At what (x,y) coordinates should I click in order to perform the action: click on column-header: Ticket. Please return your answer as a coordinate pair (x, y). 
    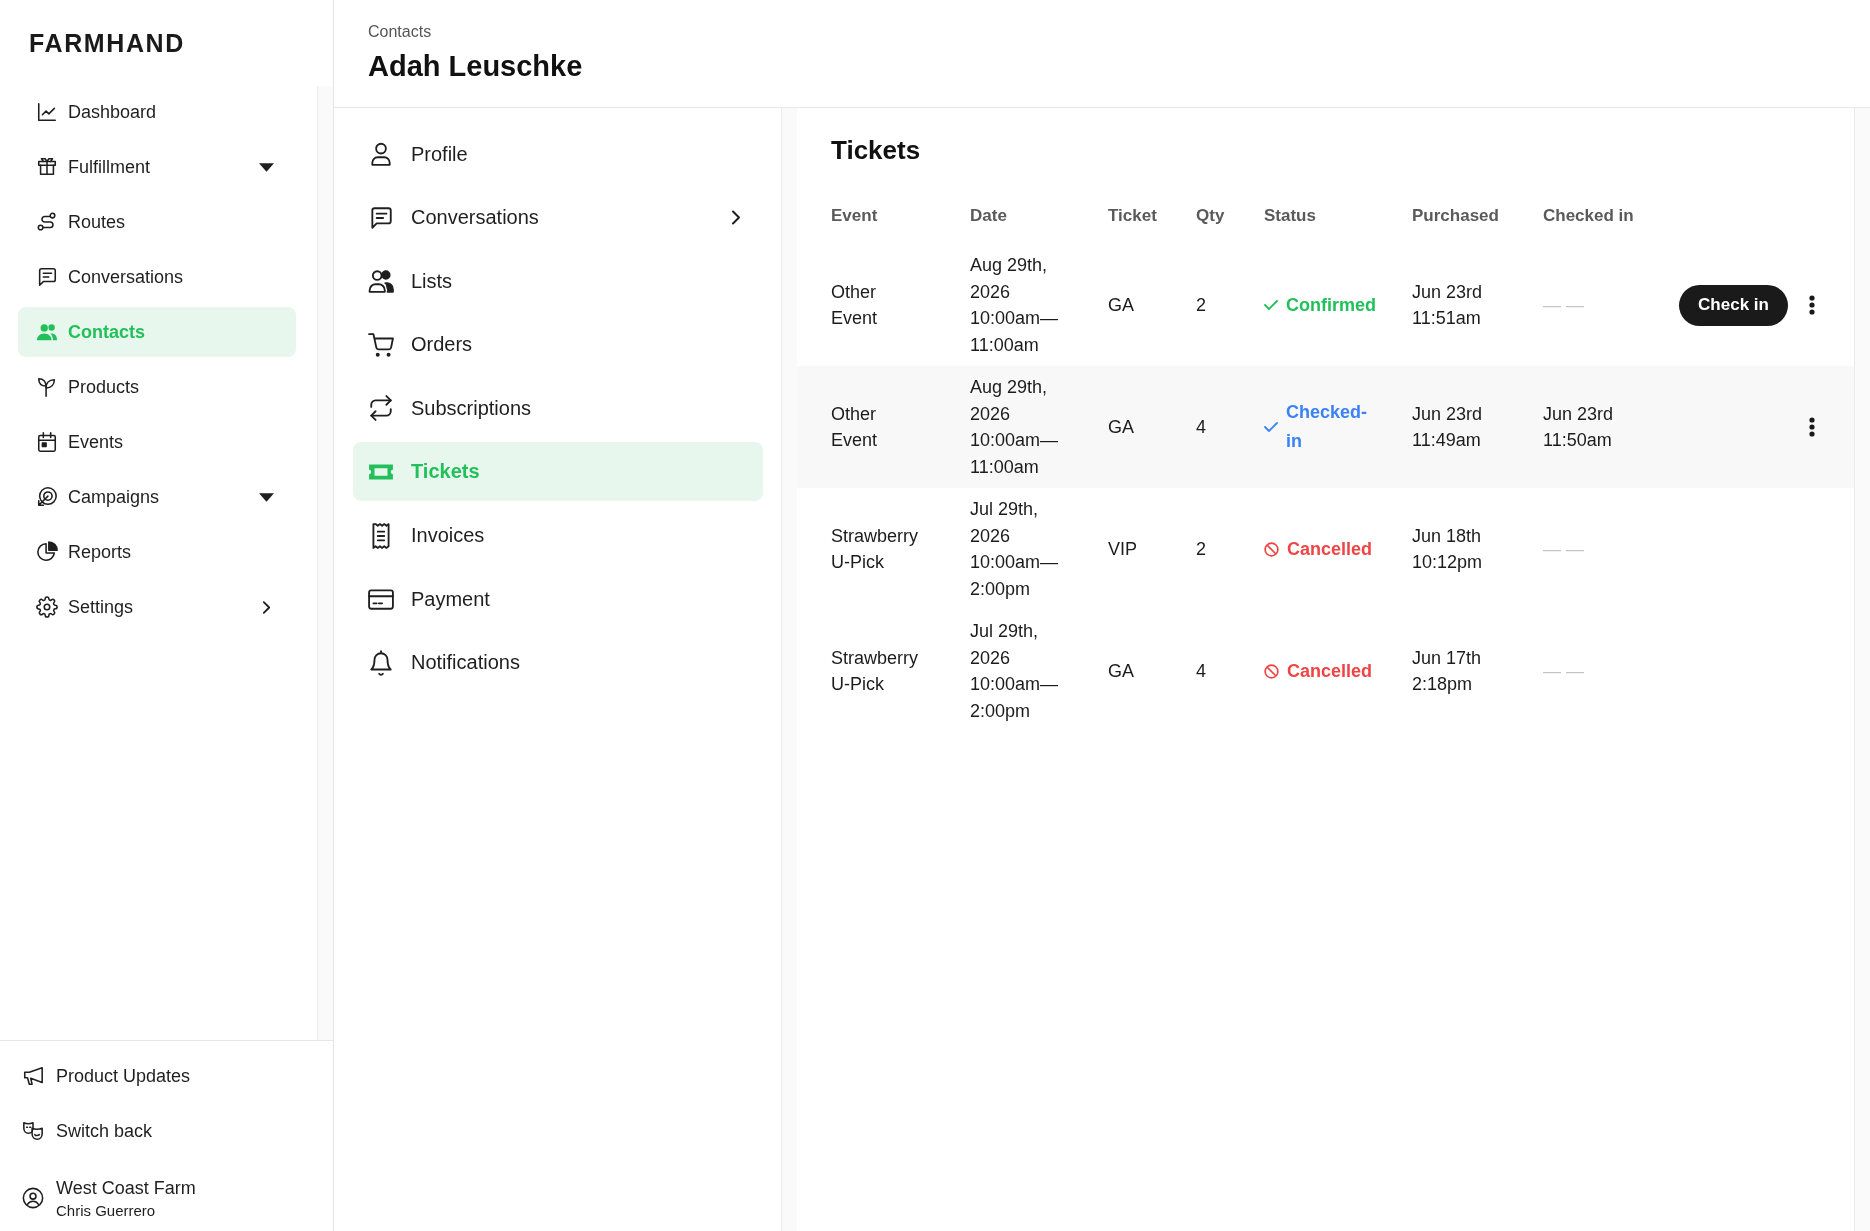
    Looking at the image, I should click on (1132, 216).